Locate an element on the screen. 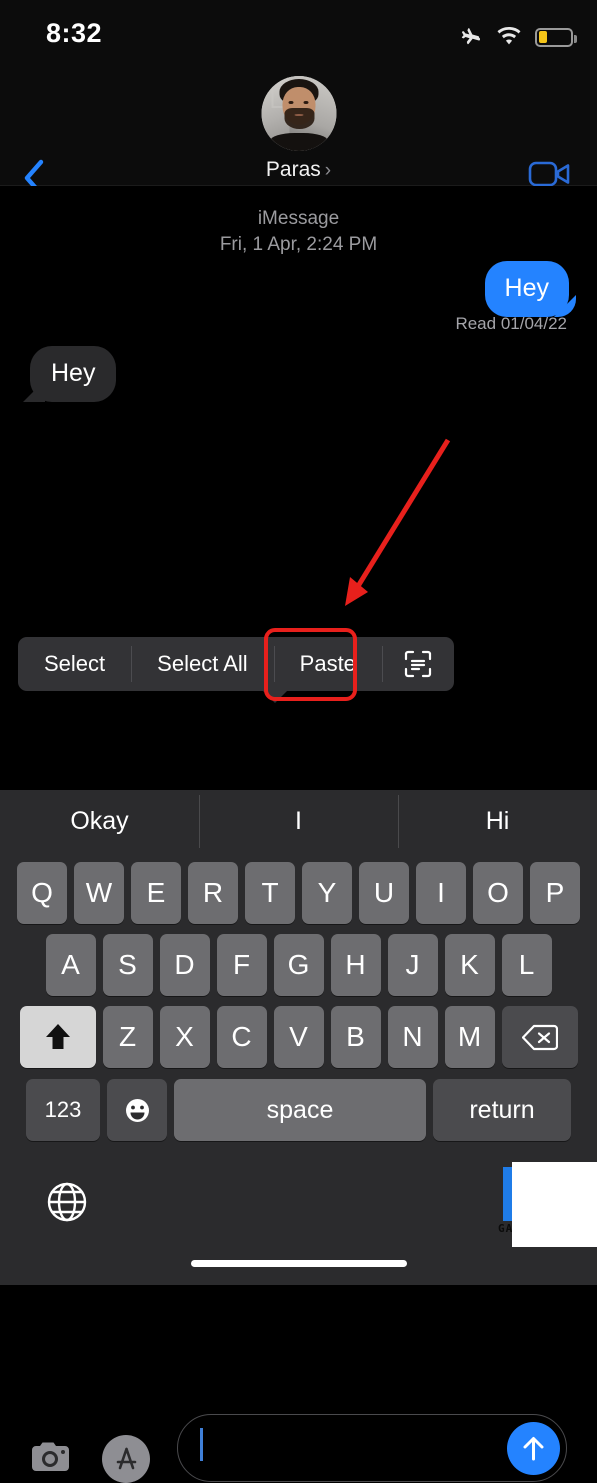 The image size is (597, 1483). shift-key is located at coordinates (57, 1037).